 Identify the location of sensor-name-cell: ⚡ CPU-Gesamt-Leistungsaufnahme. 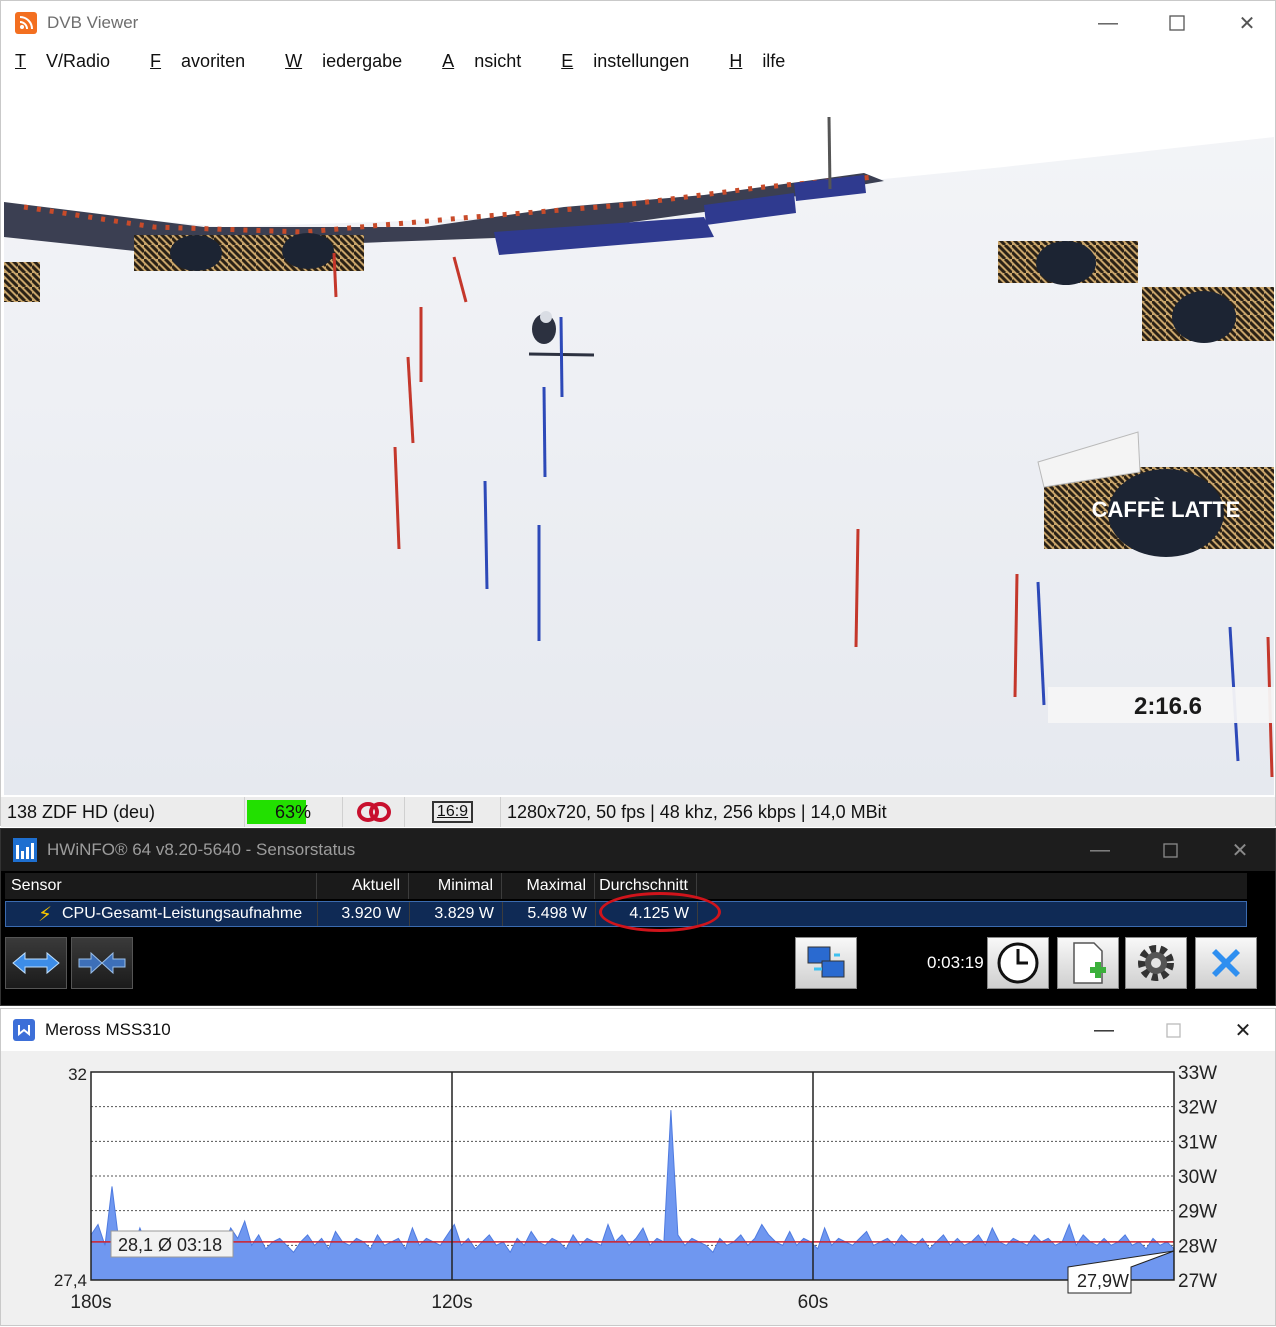
(162, 914).